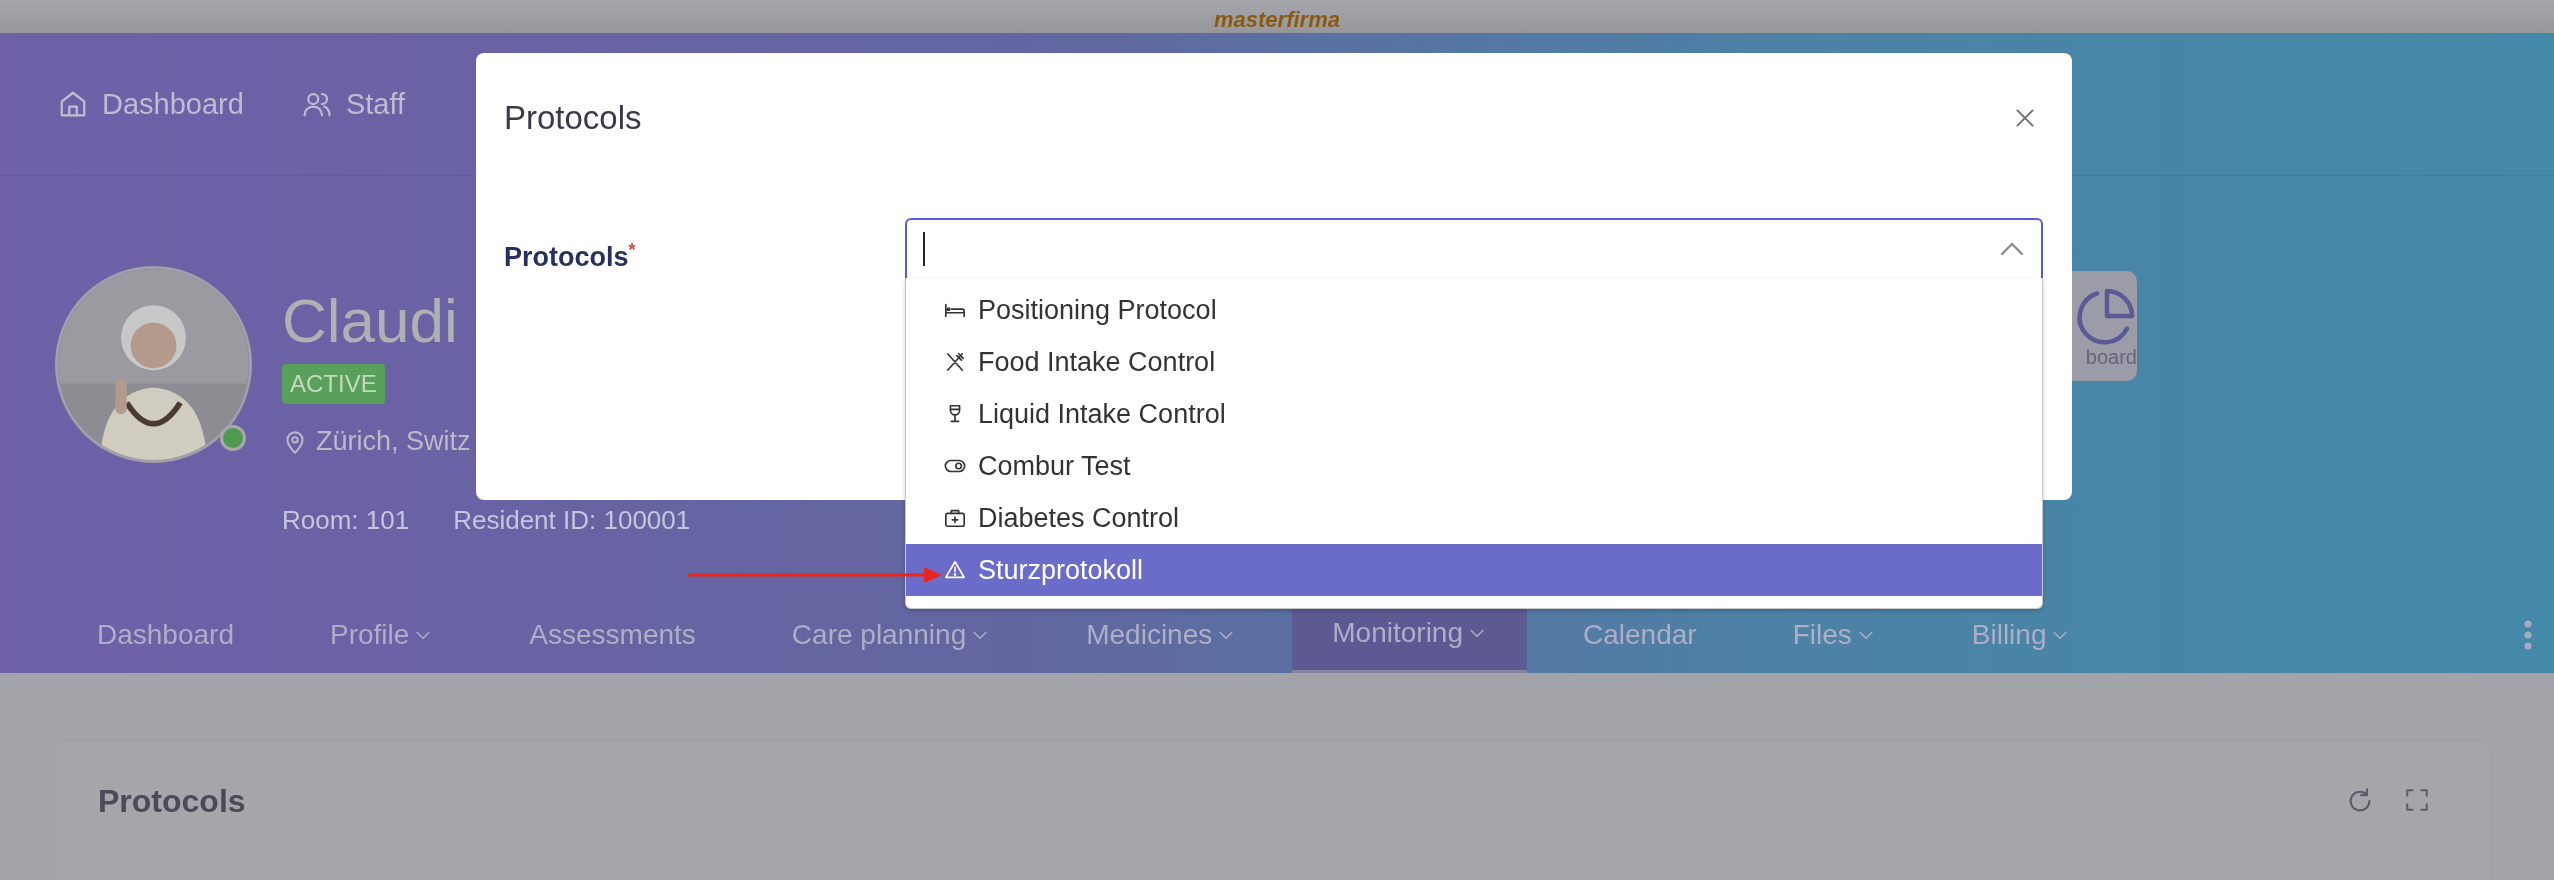  Describe the element at coordinates (2107, 316) in the screenshot. I see `pie-chart-icon` at that location.